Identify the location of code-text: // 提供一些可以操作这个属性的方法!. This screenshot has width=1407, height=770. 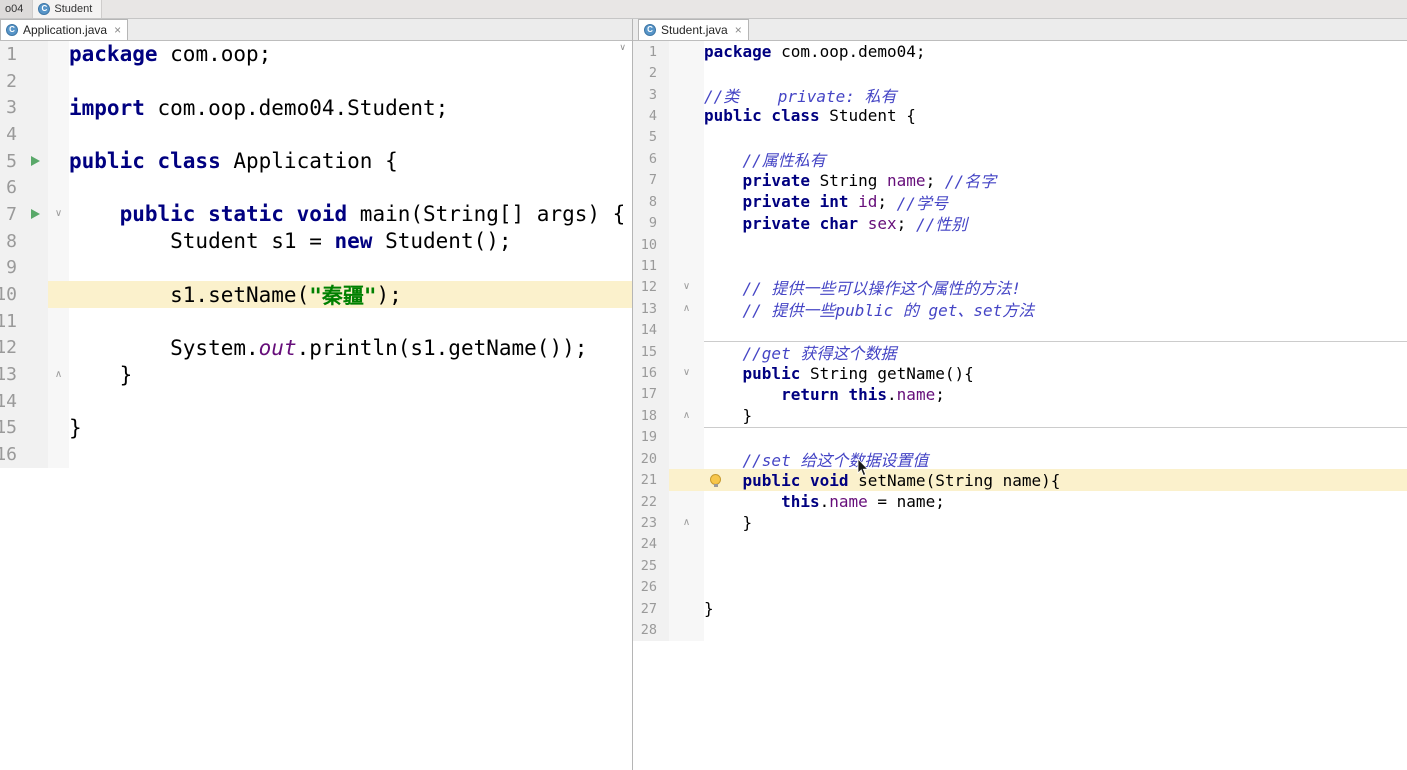
(1055, 287).